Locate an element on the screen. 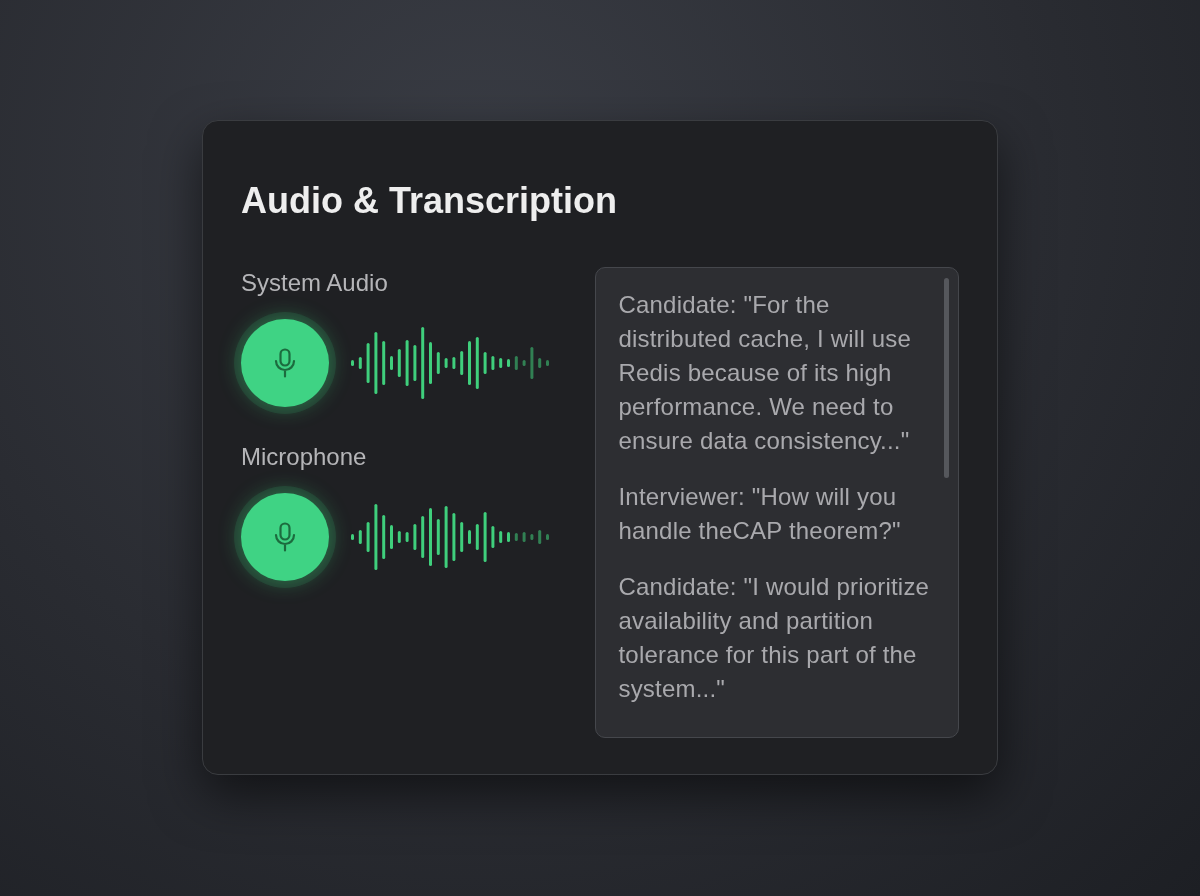 The width and height of the screenshot is (1200, 896). transcript-text: Candidate: "I would prioritize availability and partition tolerance for this part of the system..." is located at coordinates (774, 638).